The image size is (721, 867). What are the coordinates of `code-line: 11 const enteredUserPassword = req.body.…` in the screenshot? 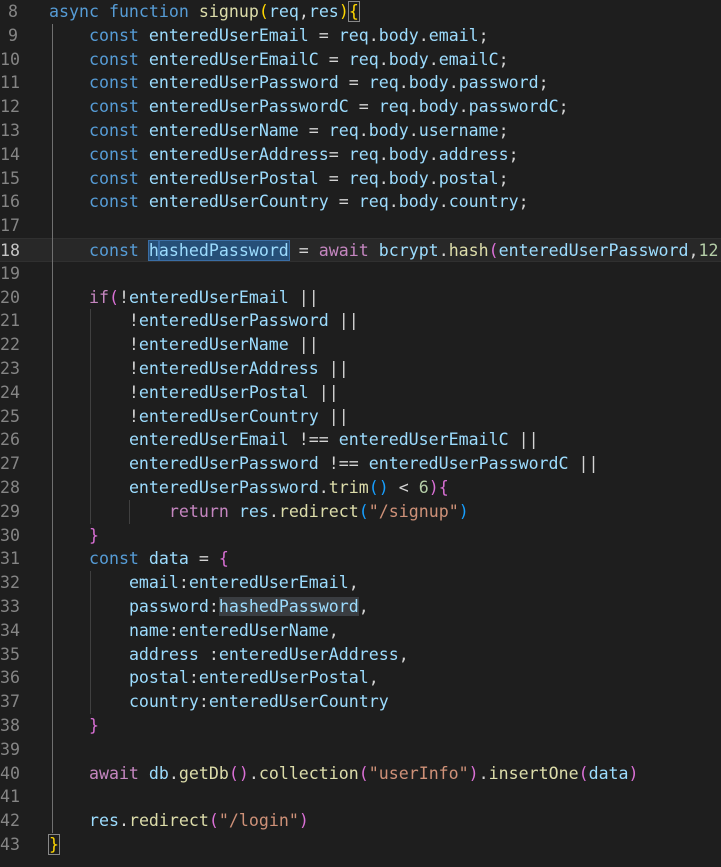 It's located at (360, 83).